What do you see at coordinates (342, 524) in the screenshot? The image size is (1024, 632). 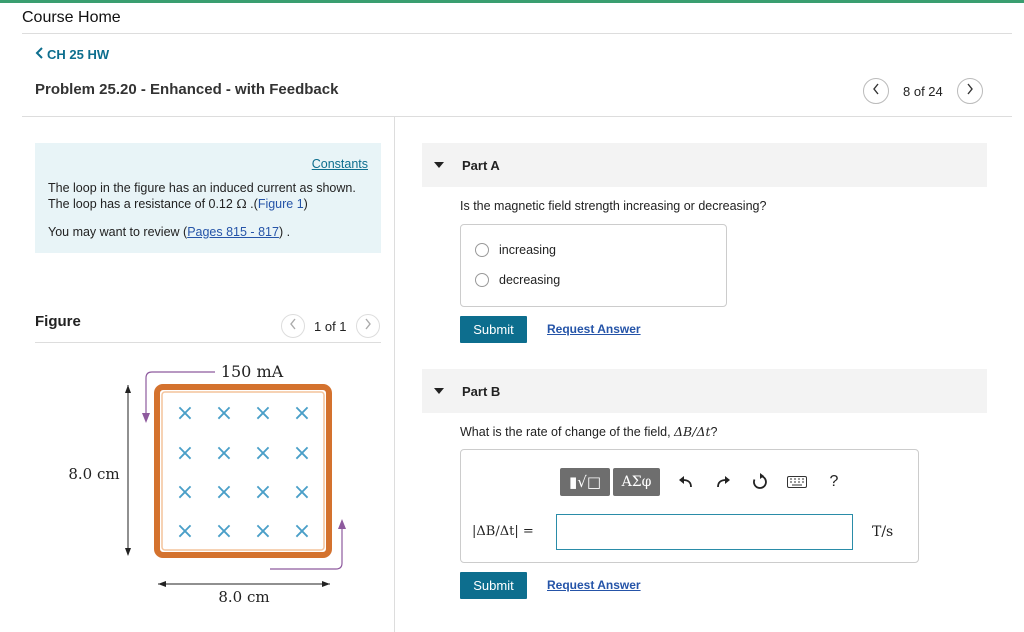 I see `current-arrowhead-out` at bounding box center [342, 524].